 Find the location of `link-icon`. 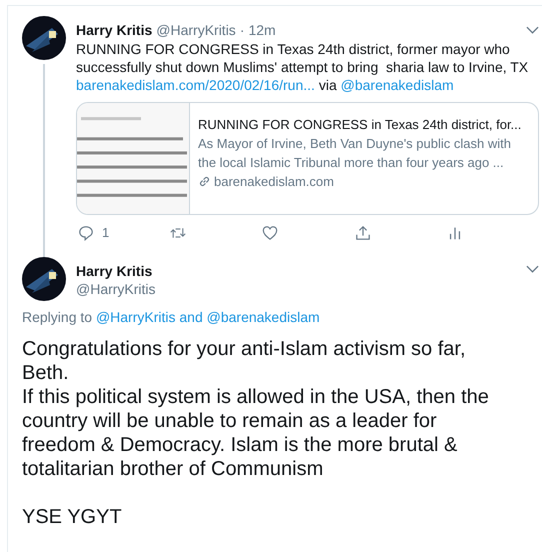

link-icon is located at coordinates (204, 181).